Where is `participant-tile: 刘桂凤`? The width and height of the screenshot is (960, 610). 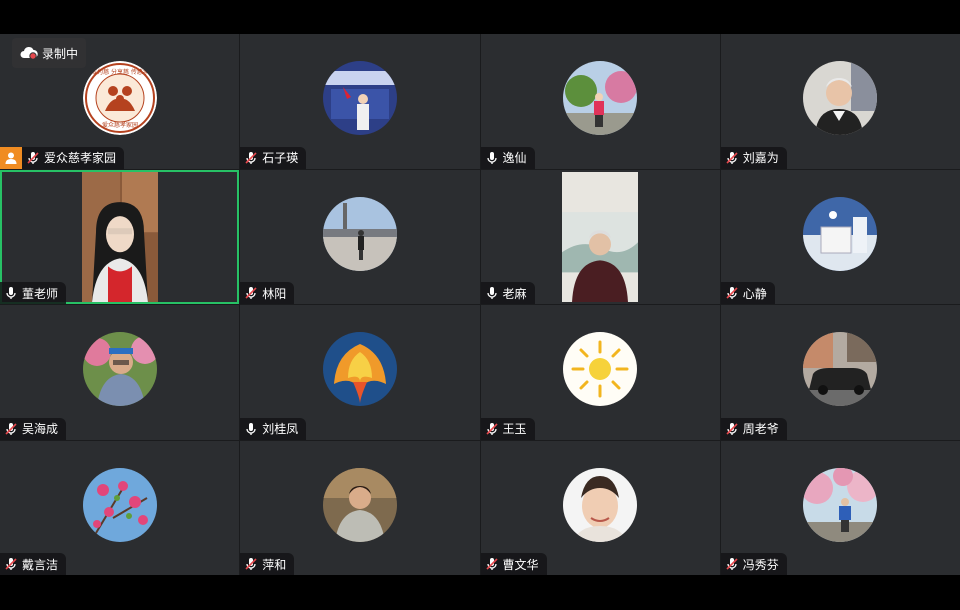
participant-tile: 刘桂凤 is located at coordinates (360, 372).